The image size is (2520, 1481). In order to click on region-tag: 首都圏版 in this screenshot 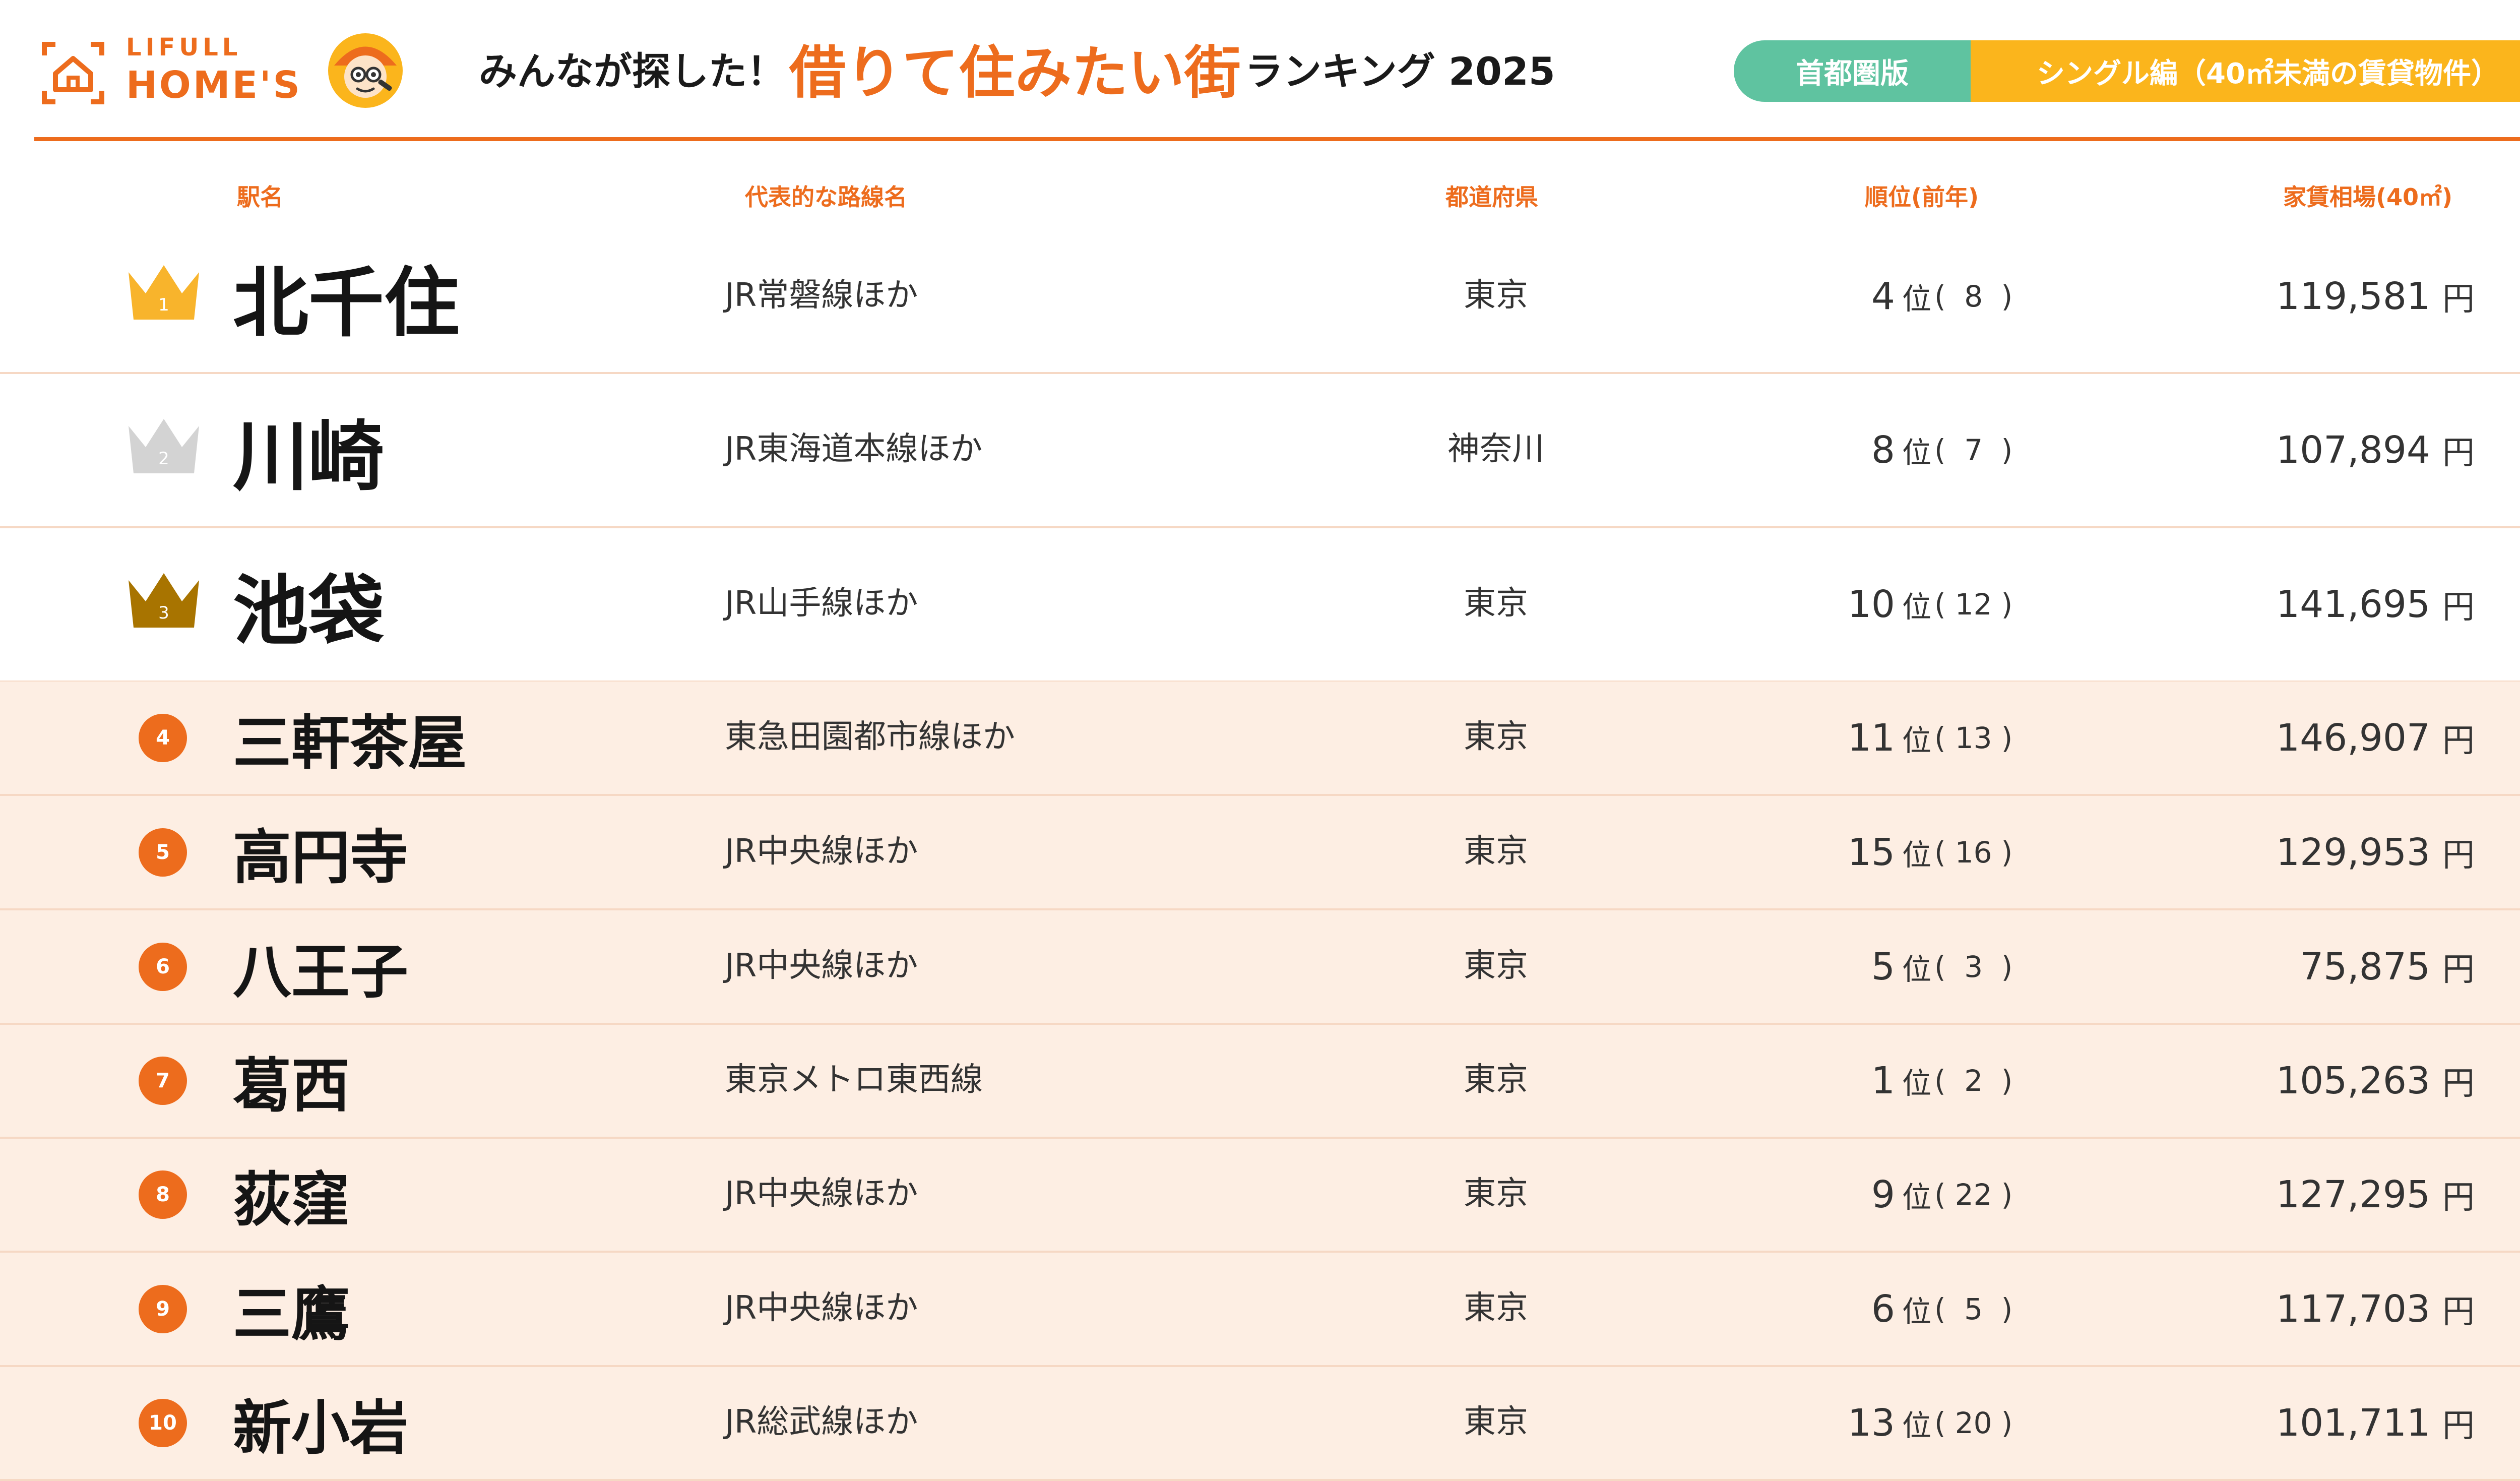, I will do `click(1852, 71)`.